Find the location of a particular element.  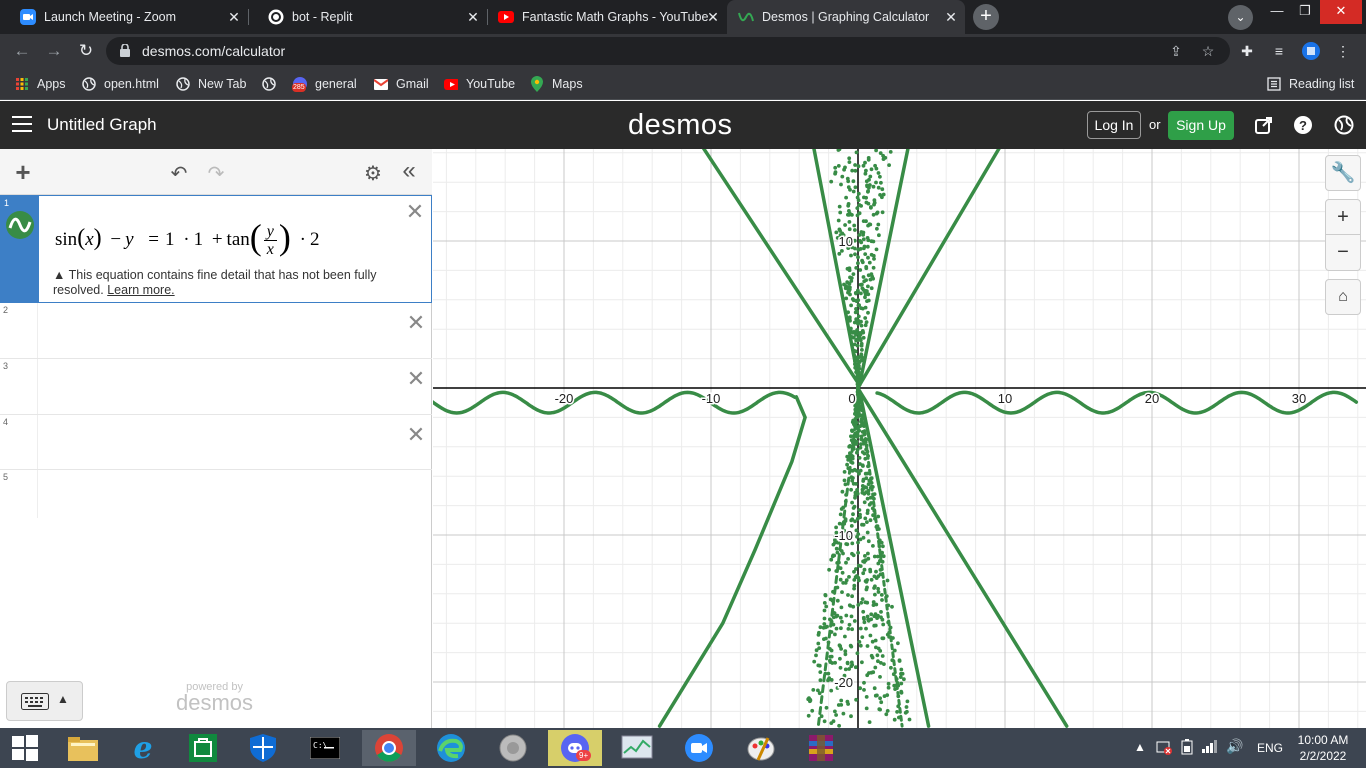

winrar-icon is located at coordinates (821, 748).